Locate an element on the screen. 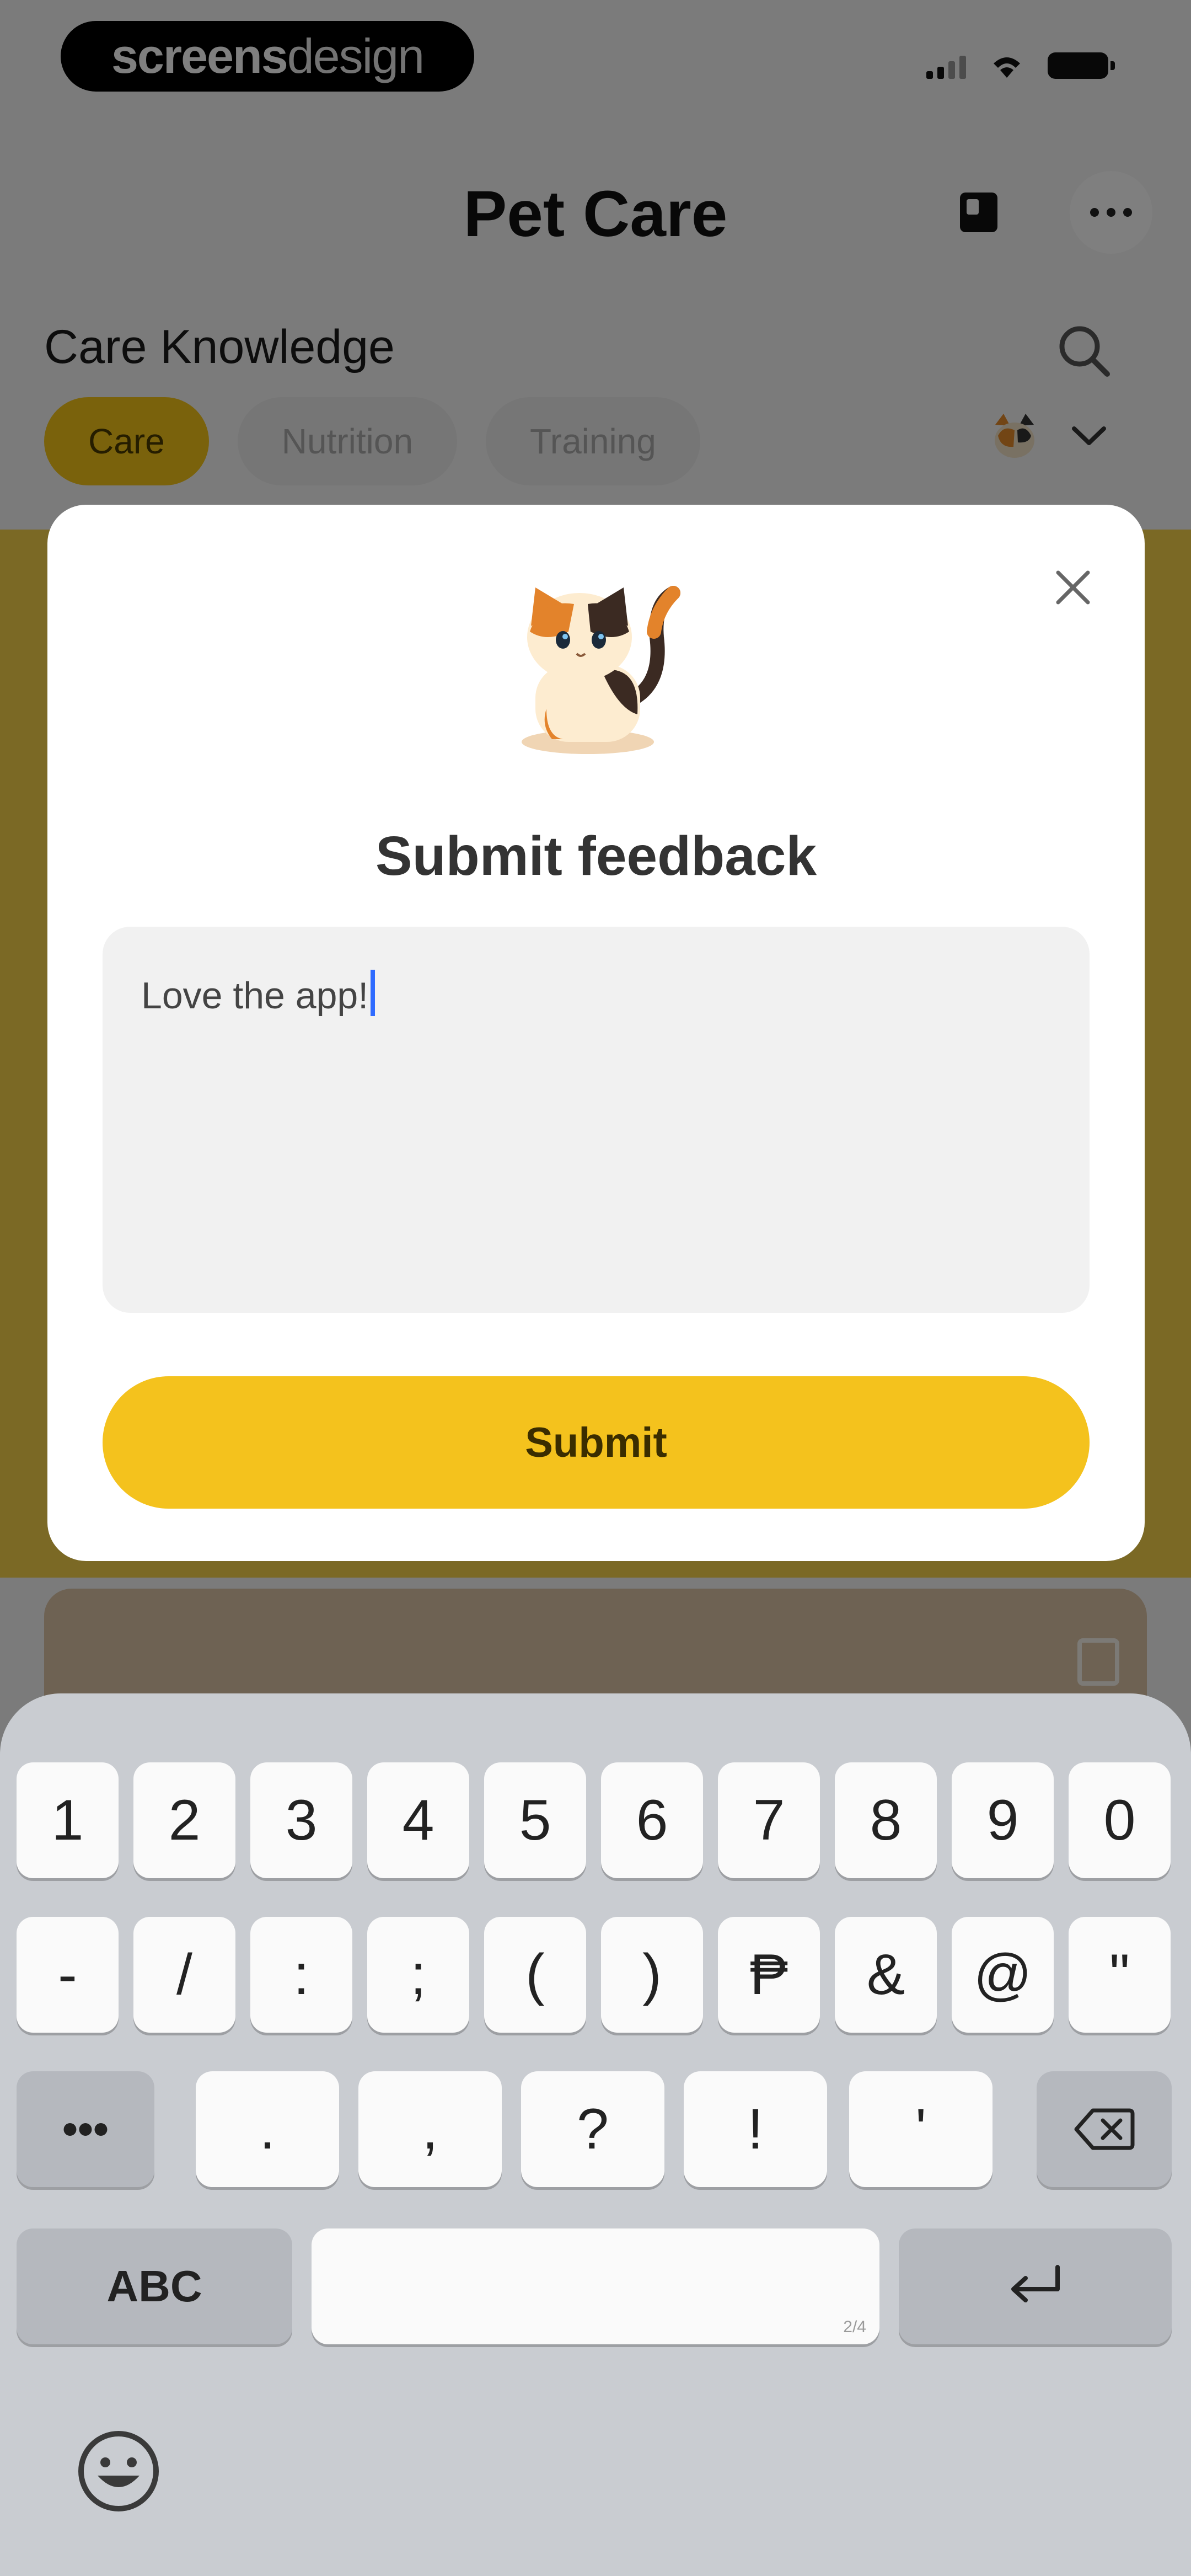 The width and height of the screenshot is (1191, 2576). key-2: 2 is located at coordinates (184, 1820).